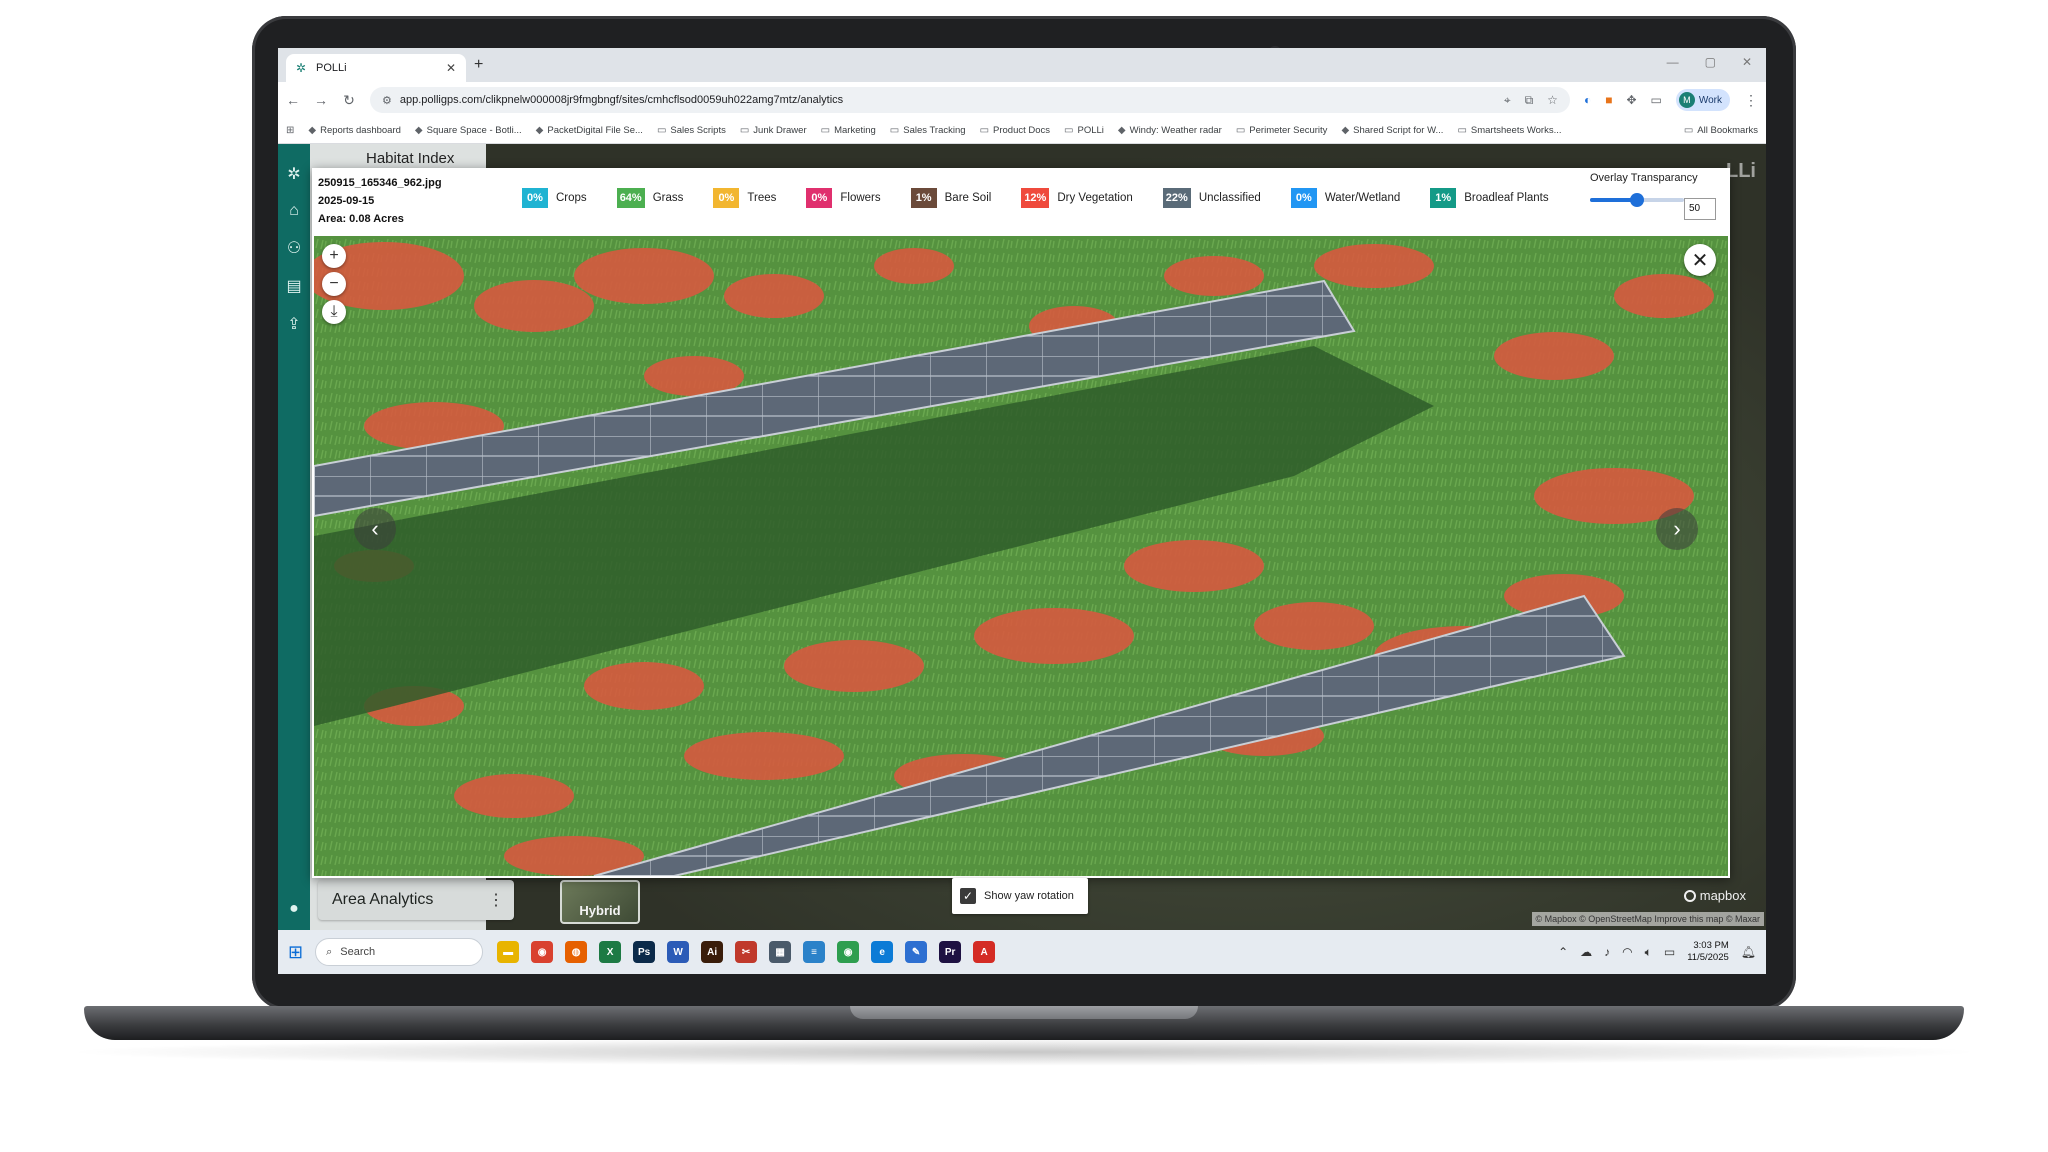 Image resolution: width=2048 pixels, height=1152 pixels. I want to click on word-icon: W, so click(678, 952).